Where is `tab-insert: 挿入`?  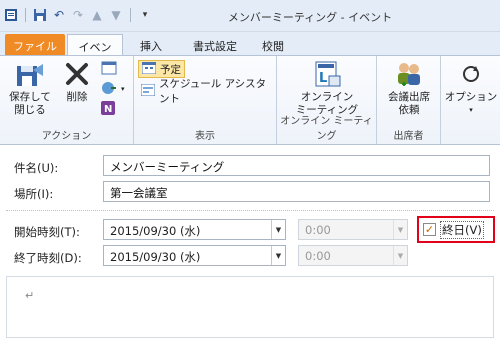
tab-insert: 挿入 is located at coordinates (151, 45).